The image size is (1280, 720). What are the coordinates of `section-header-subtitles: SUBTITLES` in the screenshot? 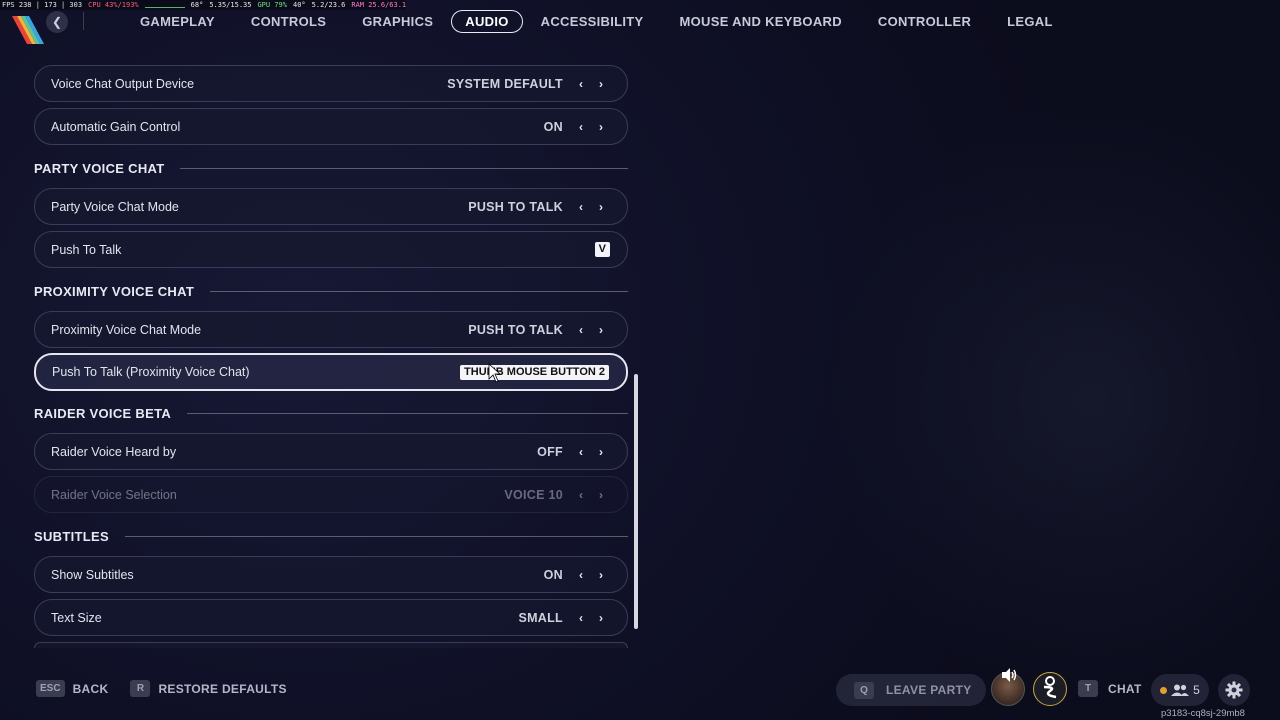 It's located at (331, 536).